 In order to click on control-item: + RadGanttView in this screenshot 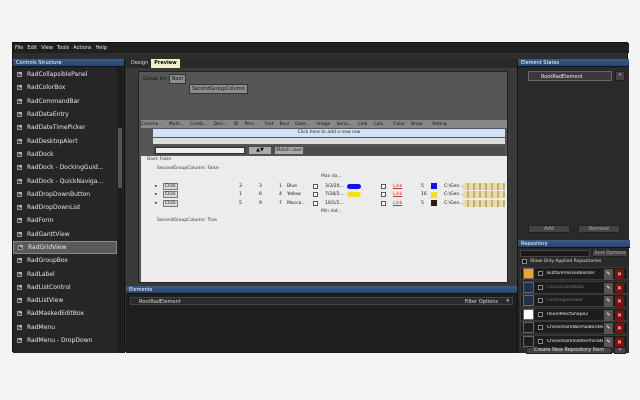, I will do `click(65, 234)`.